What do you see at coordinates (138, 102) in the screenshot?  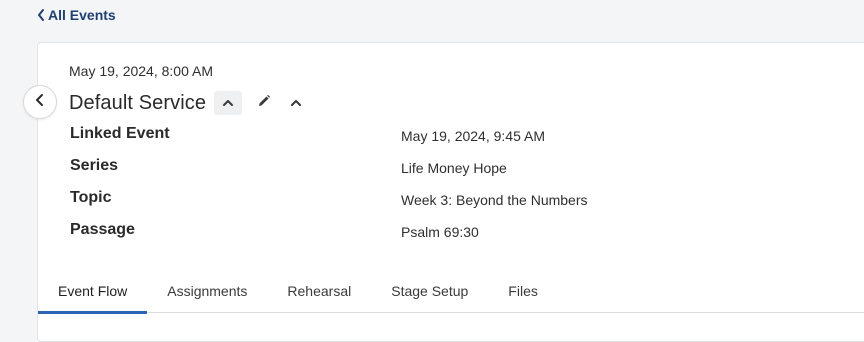 I see `event-title: Default Service` at bounding box center [138, 102].